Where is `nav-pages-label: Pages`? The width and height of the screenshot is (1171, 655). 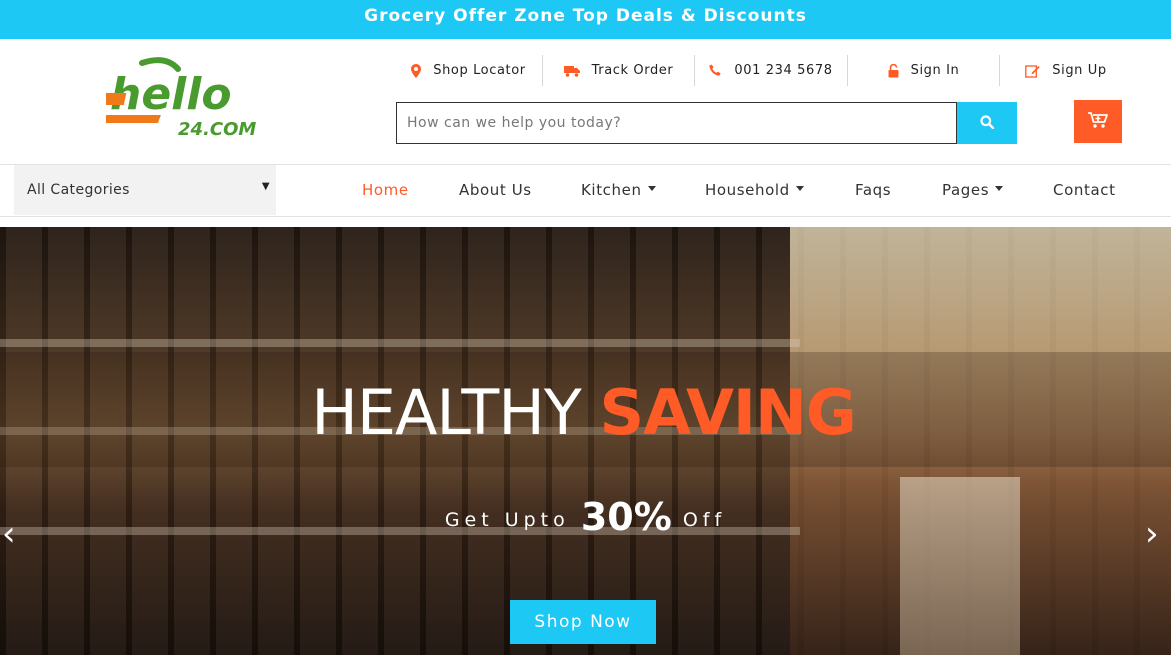
nav-pages-label: Pages is located at coordinates (966, 190).